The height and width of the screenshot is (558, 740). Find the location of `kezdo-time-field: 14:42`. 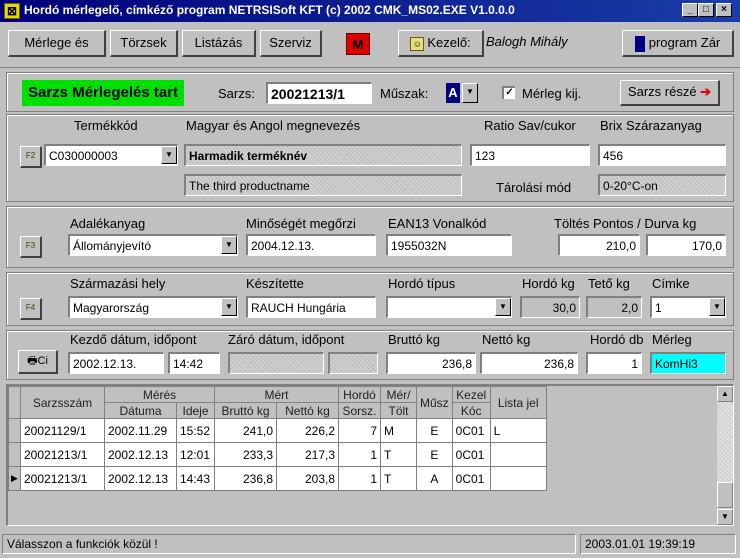

kezdo-time-field: 14:42 is located at coordinates (194, 363).